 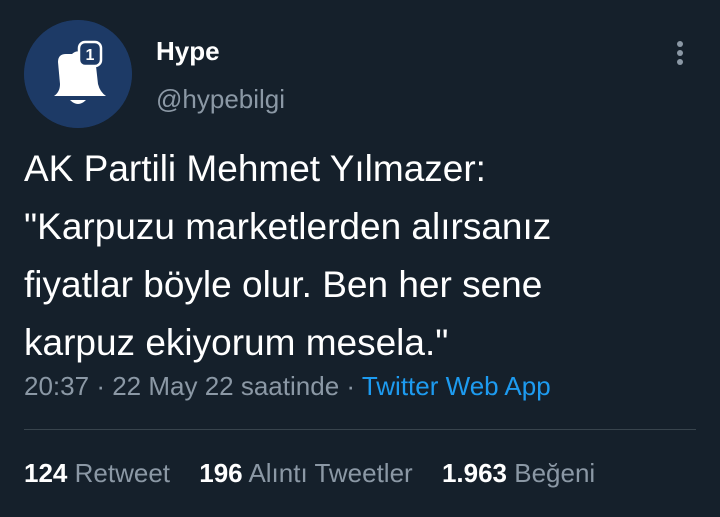 I want to click on bell-logo-icon: 1, so click(x=78, y=74).